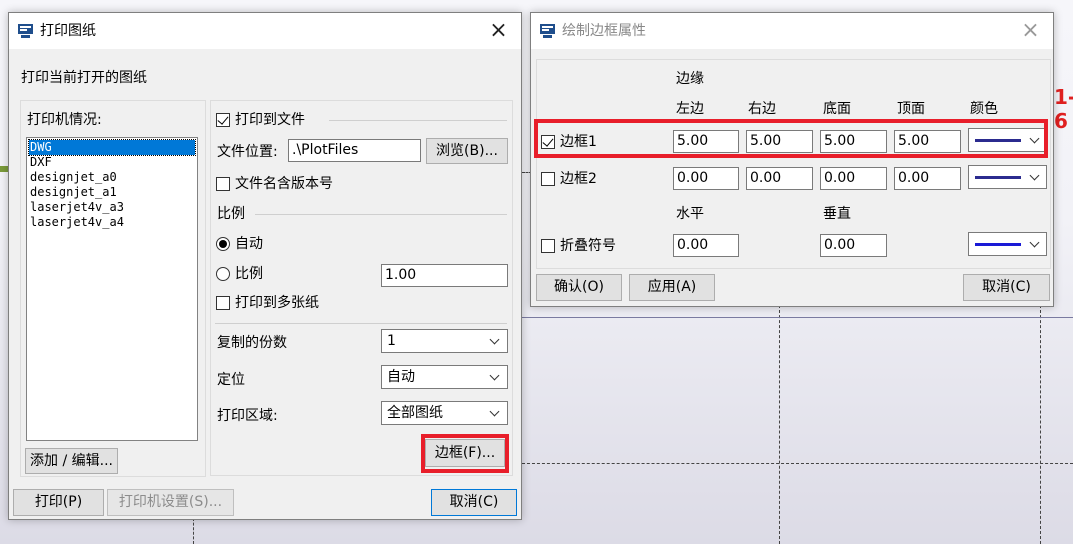 This screenshot has height=544, width=1073. Describe the element at coordinates (779, 178) in the screenshot. I see `border2-right-input: 0.00` at that location.